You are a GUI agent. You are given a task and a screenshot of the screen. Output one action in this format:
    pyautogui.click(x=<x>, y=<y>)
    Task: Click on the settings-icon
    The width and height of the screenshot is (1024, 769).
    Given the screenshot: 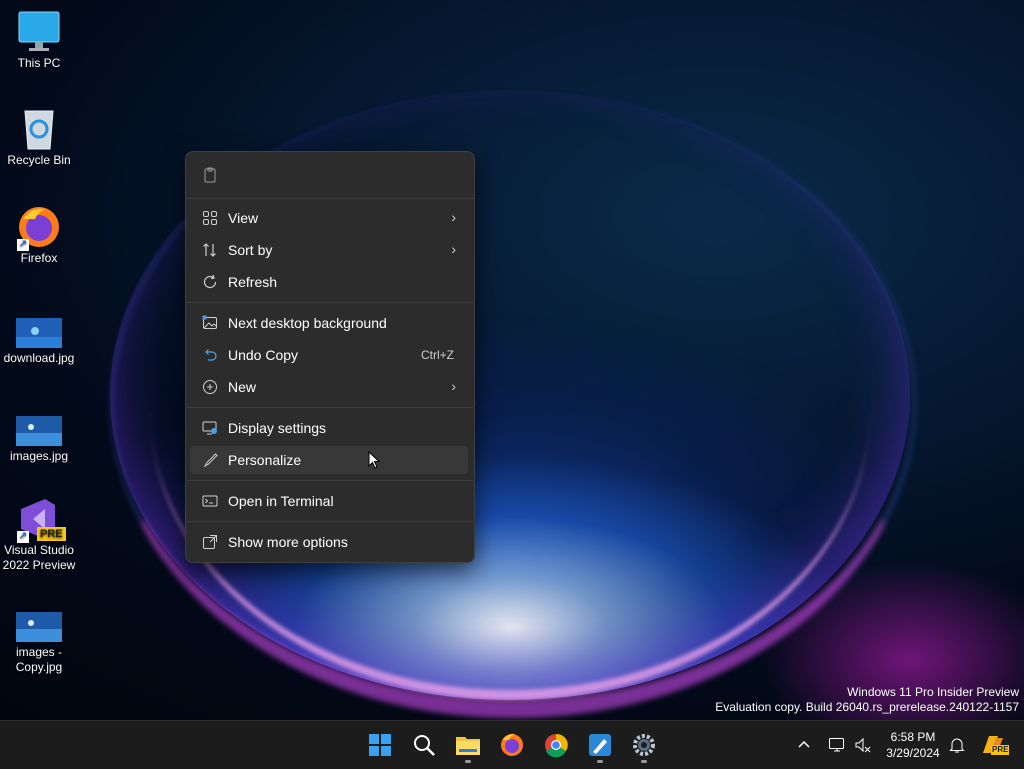 What is the action you would take?
    pyautogui.click(x=644, y=745)
    